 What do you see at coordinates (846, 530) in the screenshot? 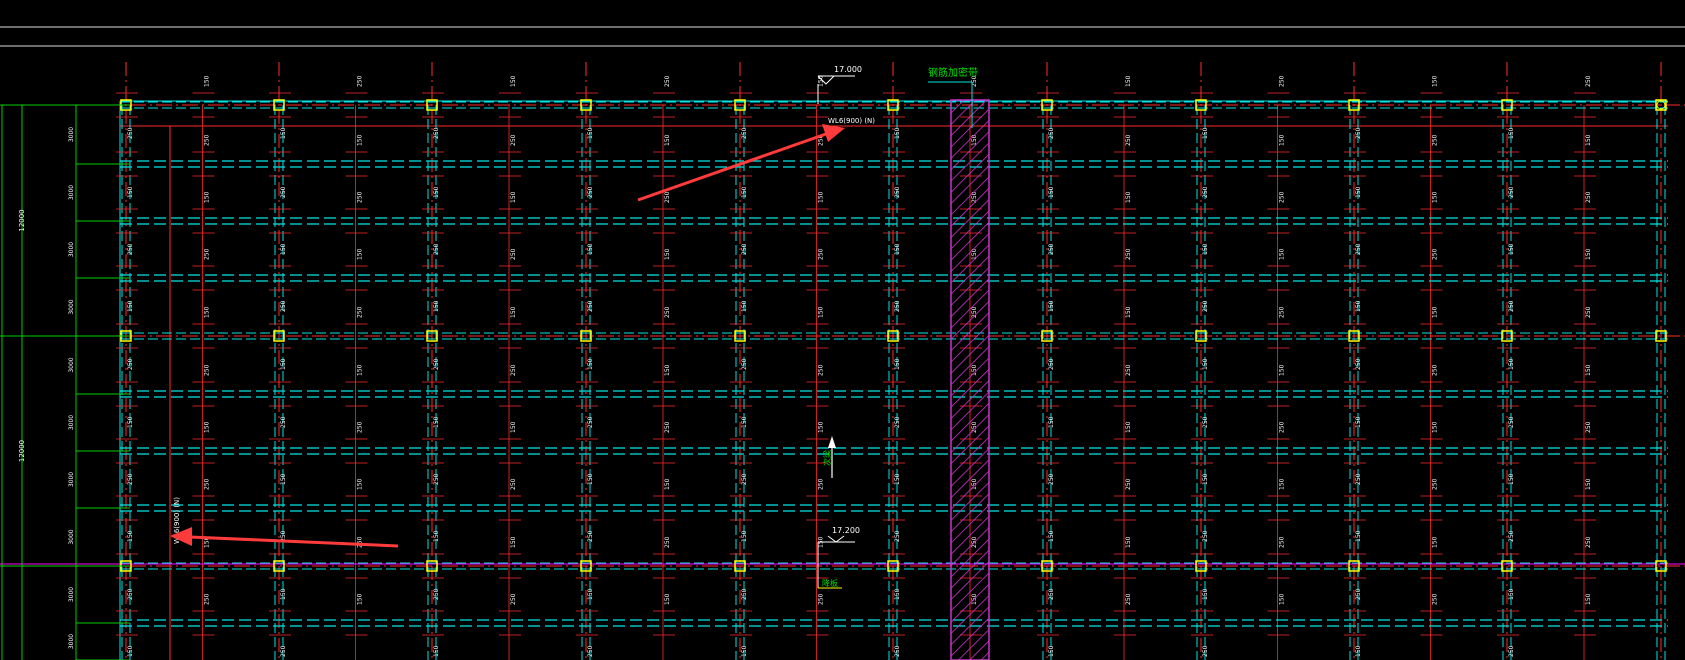
I see `elevation-mid-label: 17.200` at bounding box center [846, 530].